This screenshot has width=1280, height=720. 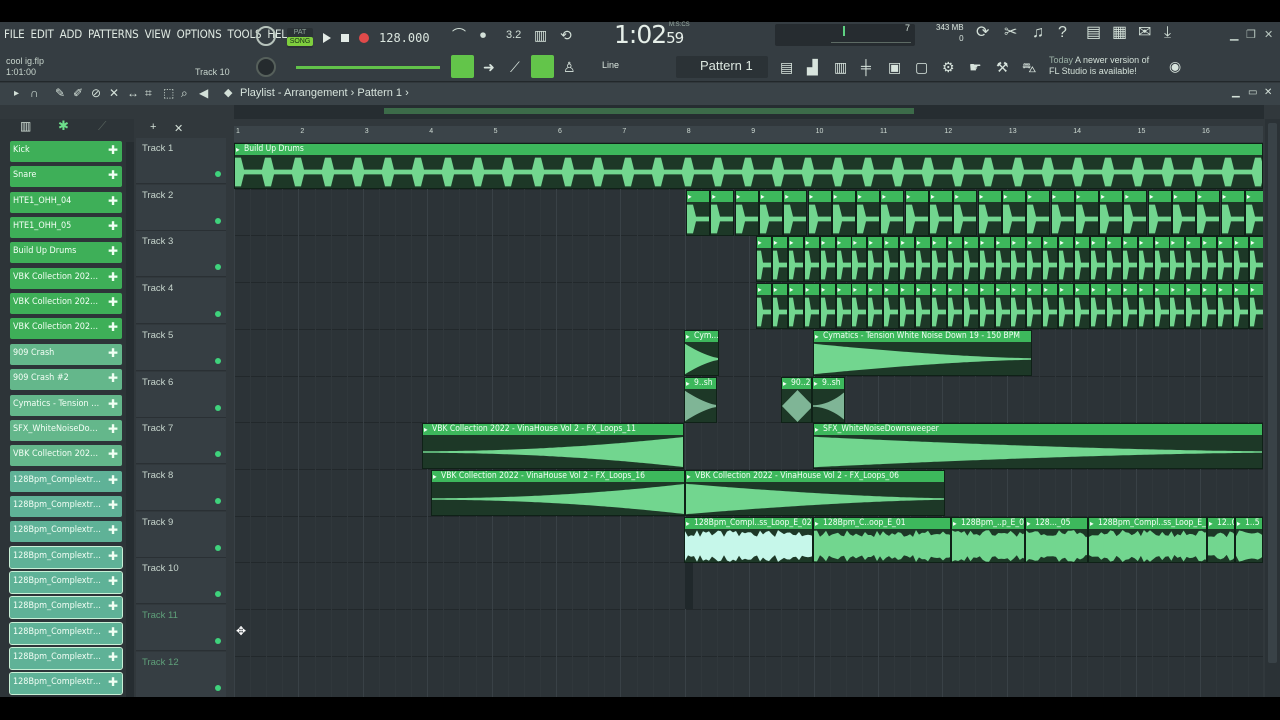 I want to click on channel-rack-icon: ▥, so click(x=840, y=67).